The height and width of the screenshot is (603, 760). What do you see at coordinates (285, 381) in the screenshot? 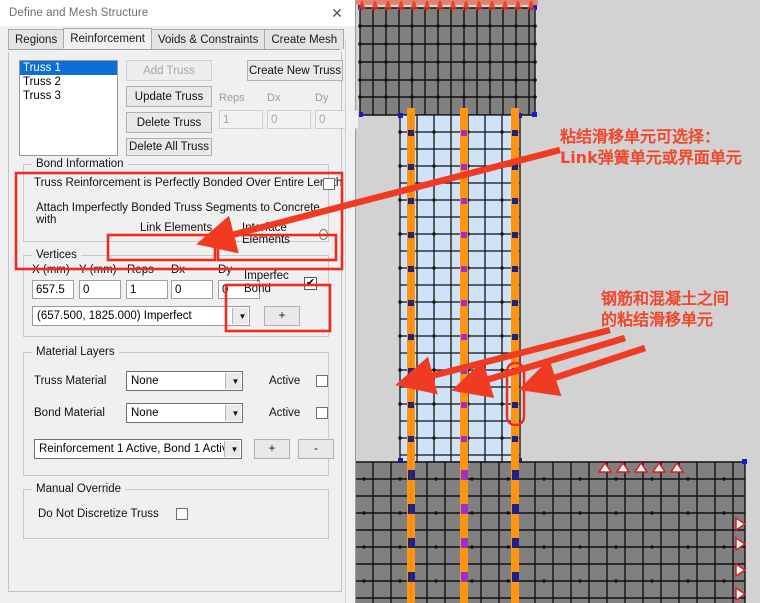
I see `truss-active-label: Active` at bounding box center [285, 381].